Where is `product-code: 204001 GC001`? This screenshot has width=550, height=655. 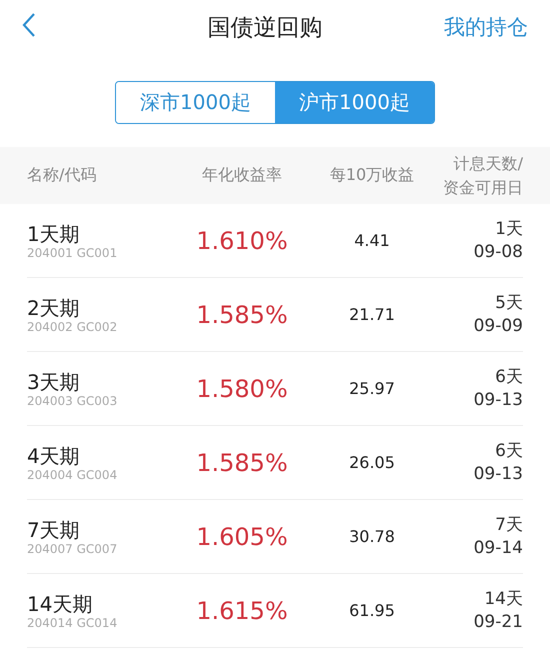
product-code: 204001 GC001 is located at coordinates (72, 253).